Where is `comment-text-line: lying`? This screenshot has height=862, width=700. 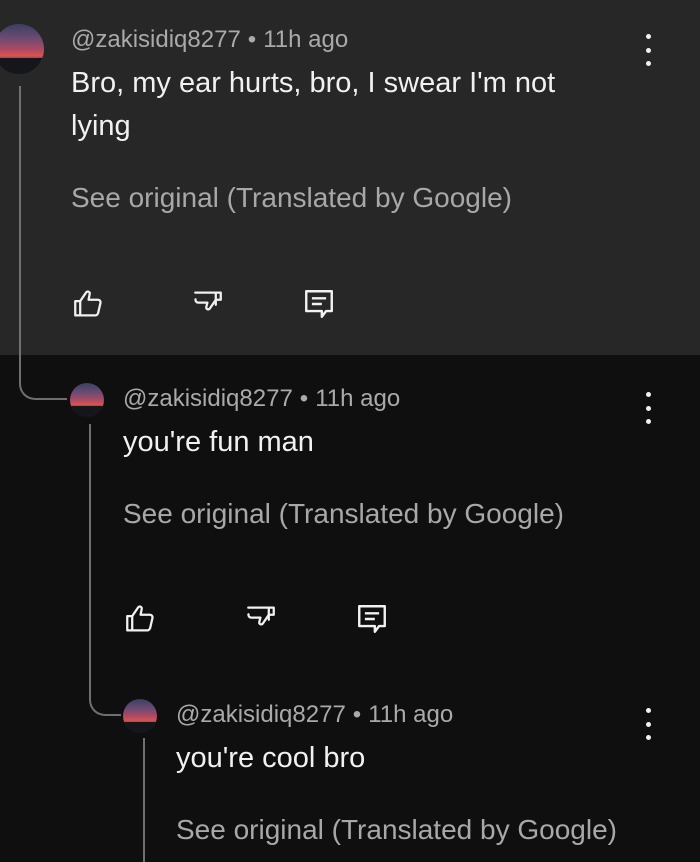
comment-text-line: lying is located at coordinates (101, 126).